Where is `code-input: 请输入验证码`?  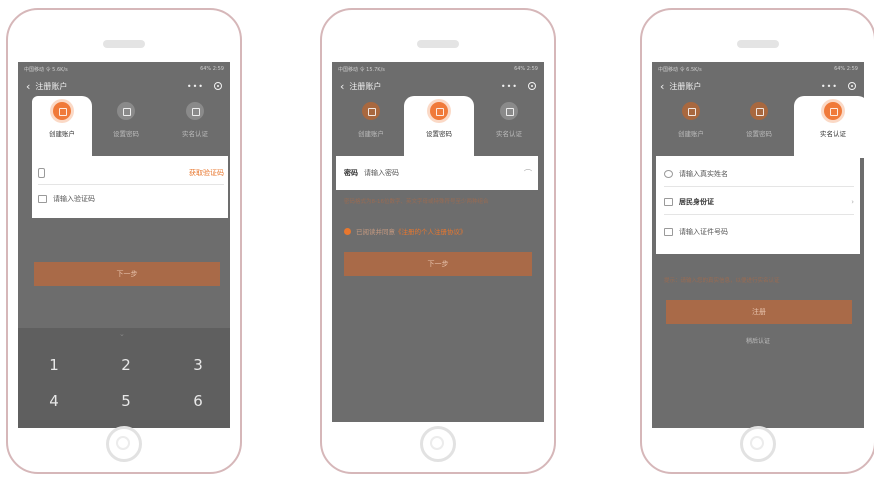
code-input: 请输入验证码 is located at coordinates (74, 199).